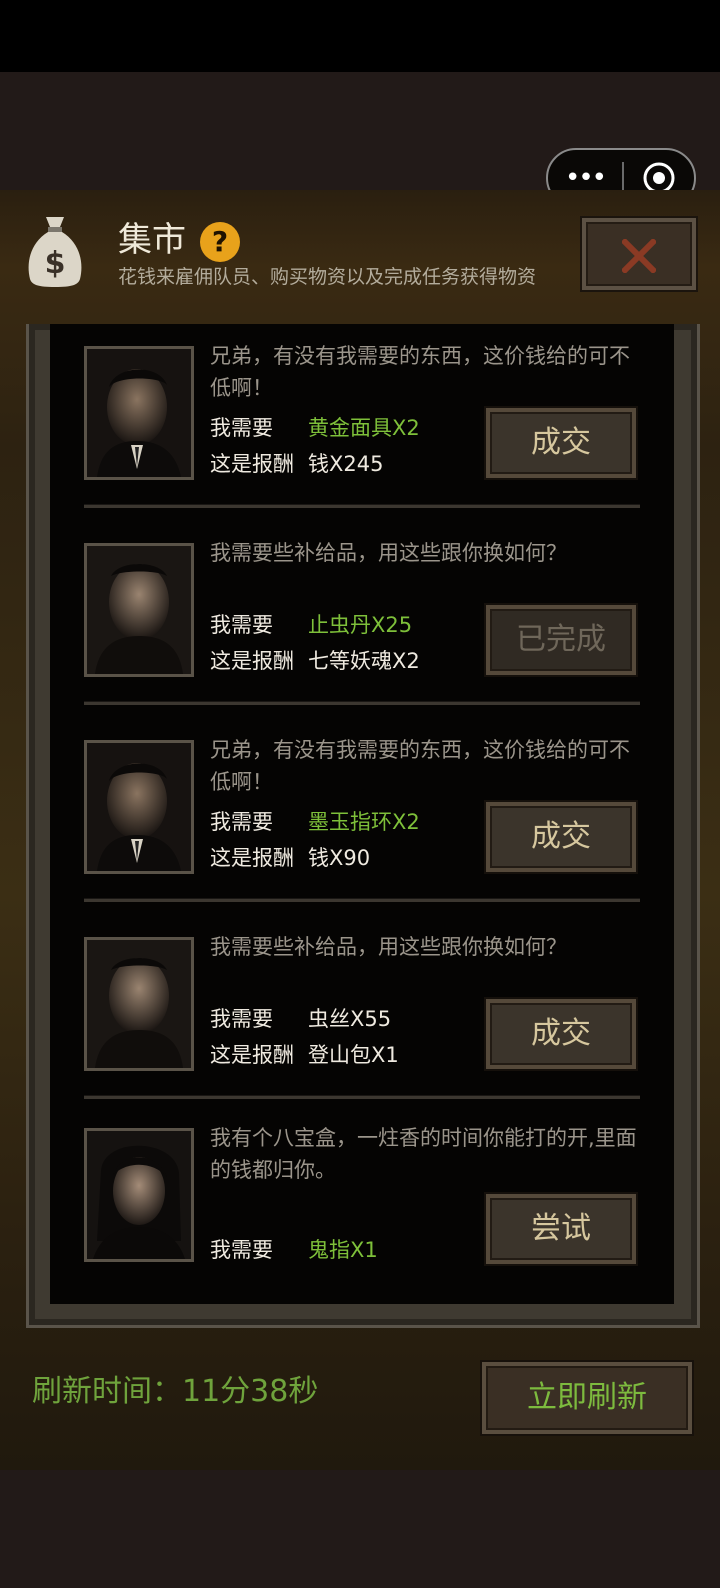 The image size is (720, 1588). I want to click on refresh-timer: 刷新时间：11分38秒, so click(175, 1392).